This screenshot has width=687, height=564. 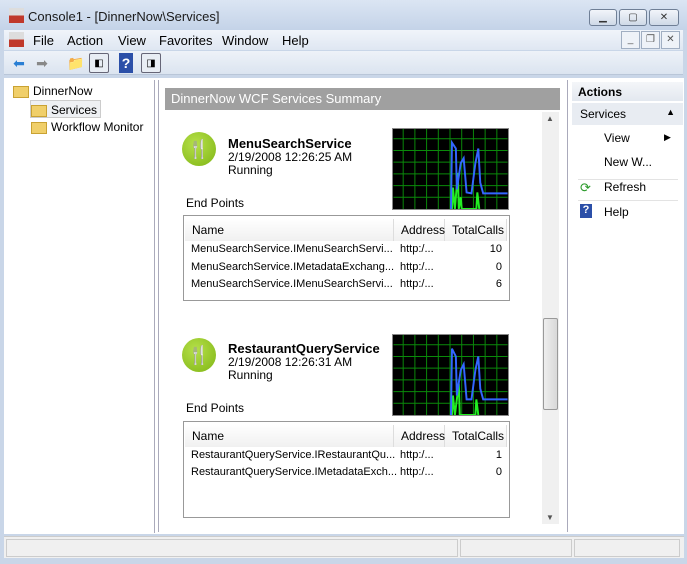 What do you see at coordinates (245, 40) in the screenshot?
I see `menu-window: Window` at bounding box center [245, 40].